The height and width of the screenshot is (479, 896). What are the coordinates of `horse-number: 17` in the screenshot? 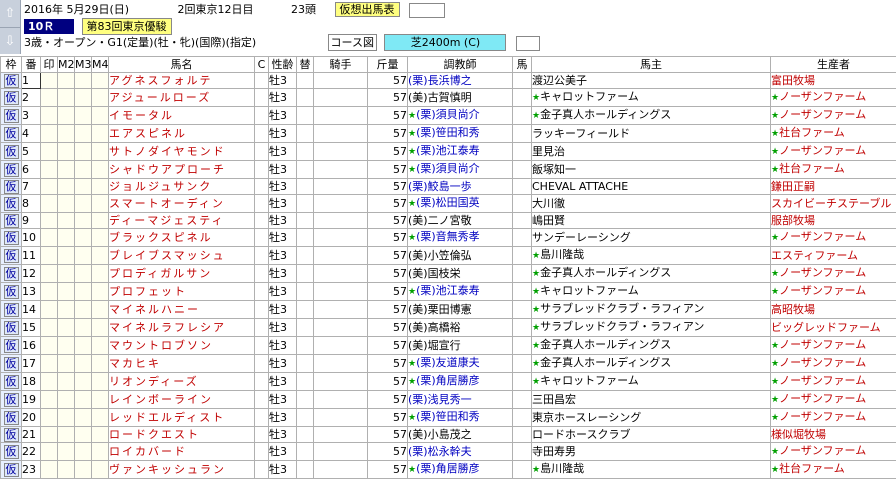 It's located at (31, 364).